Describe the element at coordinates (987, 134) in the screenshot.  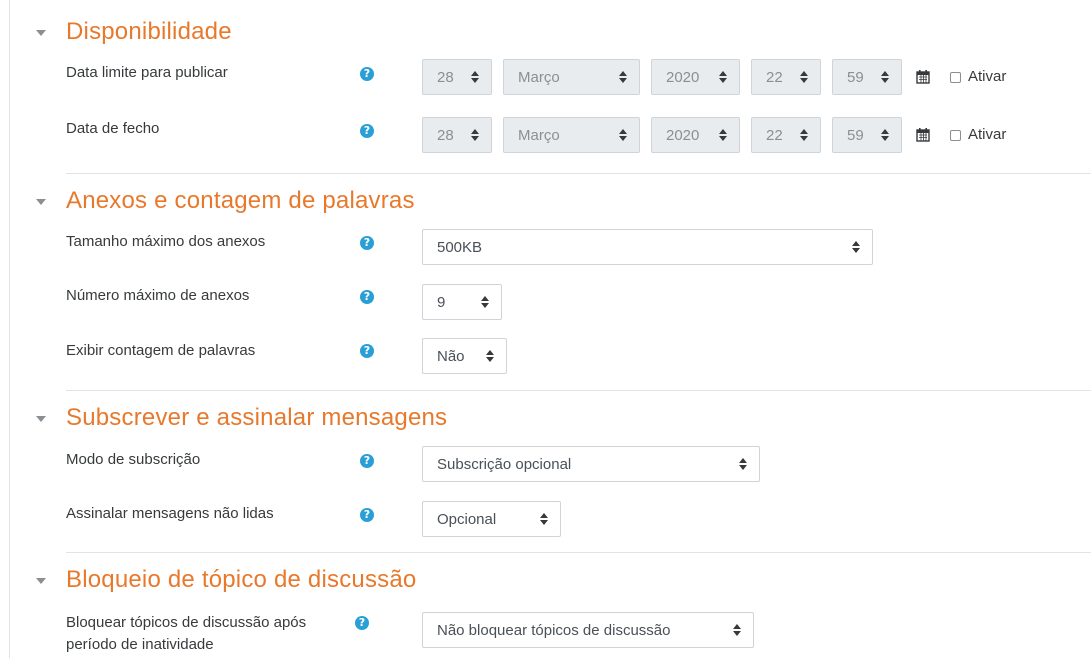
I see `close-enable-label: Ativar` at that location.